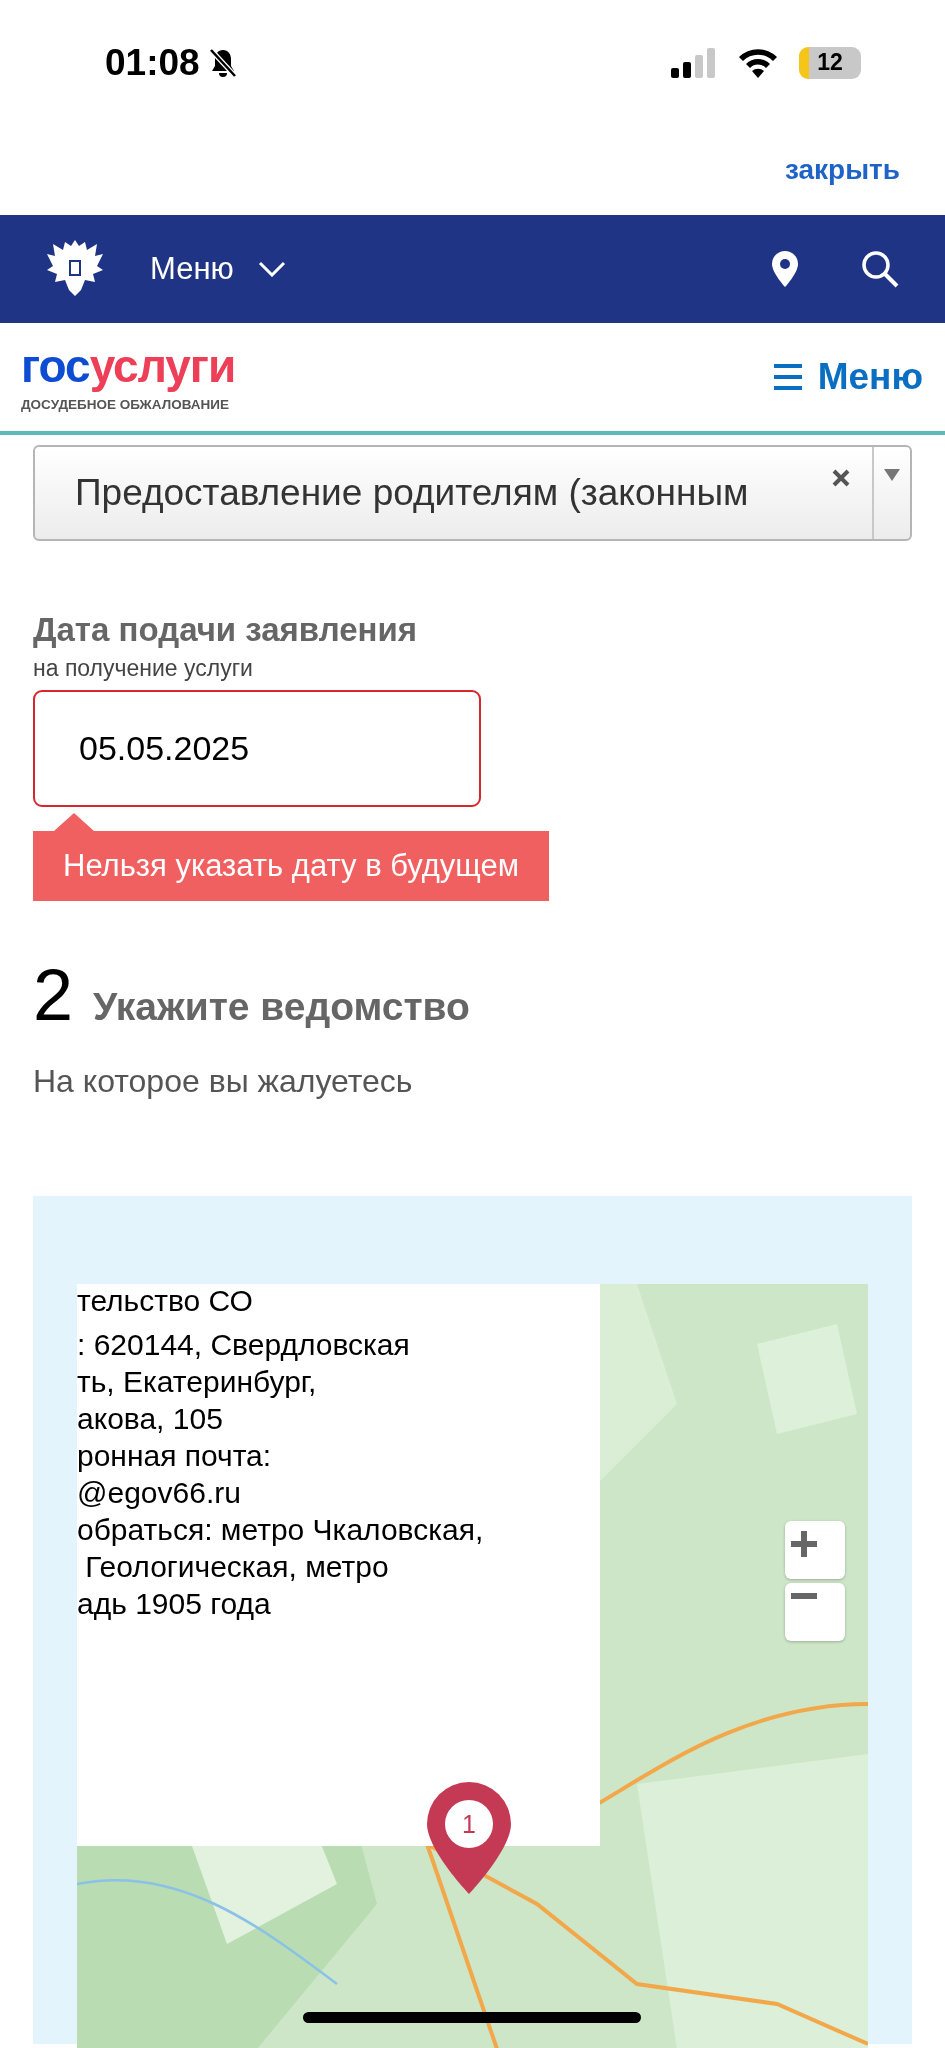 The height and width of the screenshot is (2048, 945). What do you see at coordinates (257, 748) in the screenshot?
I see `date-field: 05.05.2025` at bounding box center [257, 748].